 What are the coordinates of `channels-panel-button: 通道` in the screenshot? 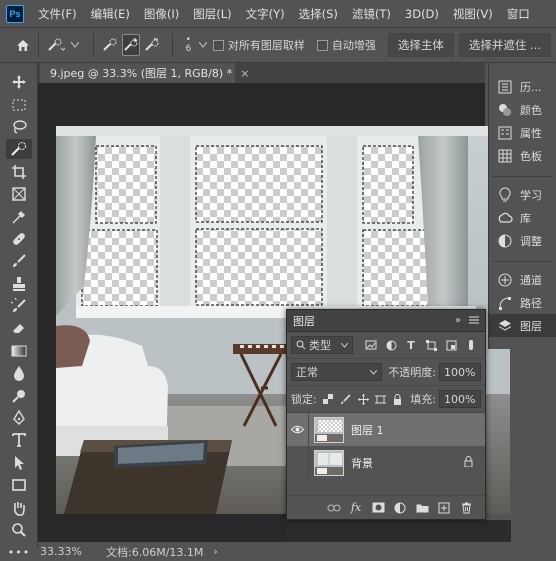 It's located at (522, 279).